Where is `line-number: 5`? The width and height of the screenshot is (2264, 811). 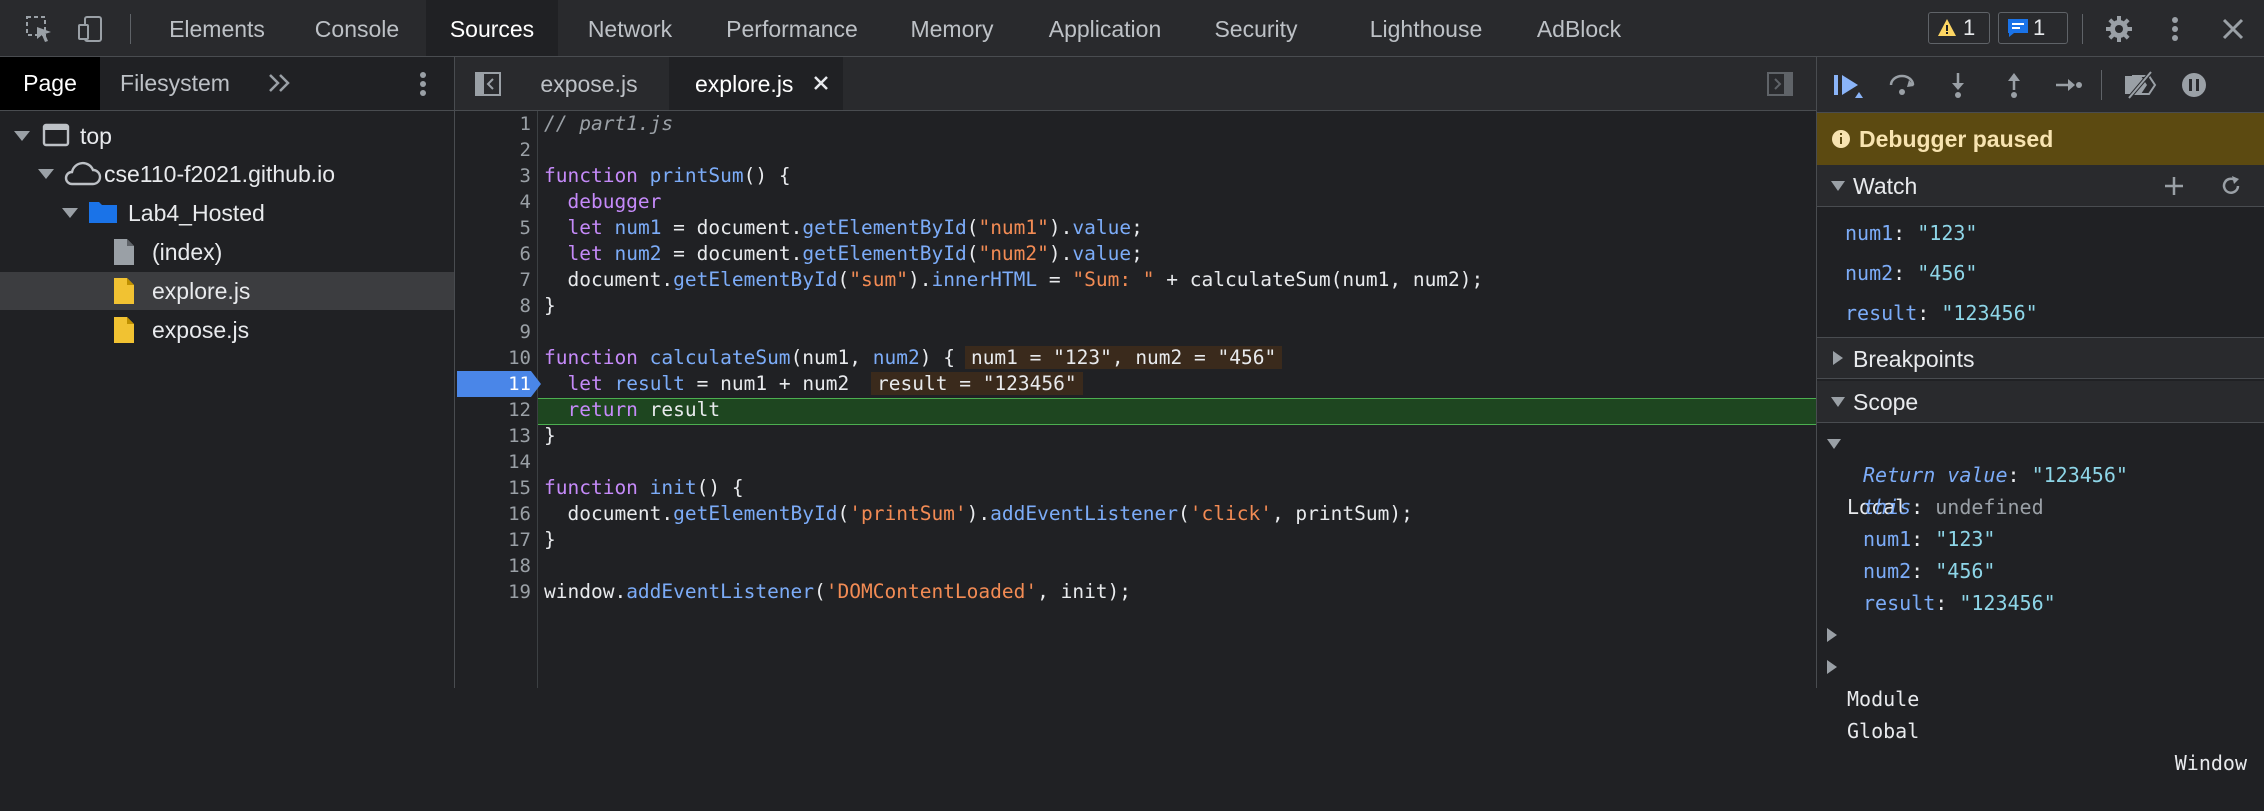
line-number: 5 is located at coordinates (496, 228).